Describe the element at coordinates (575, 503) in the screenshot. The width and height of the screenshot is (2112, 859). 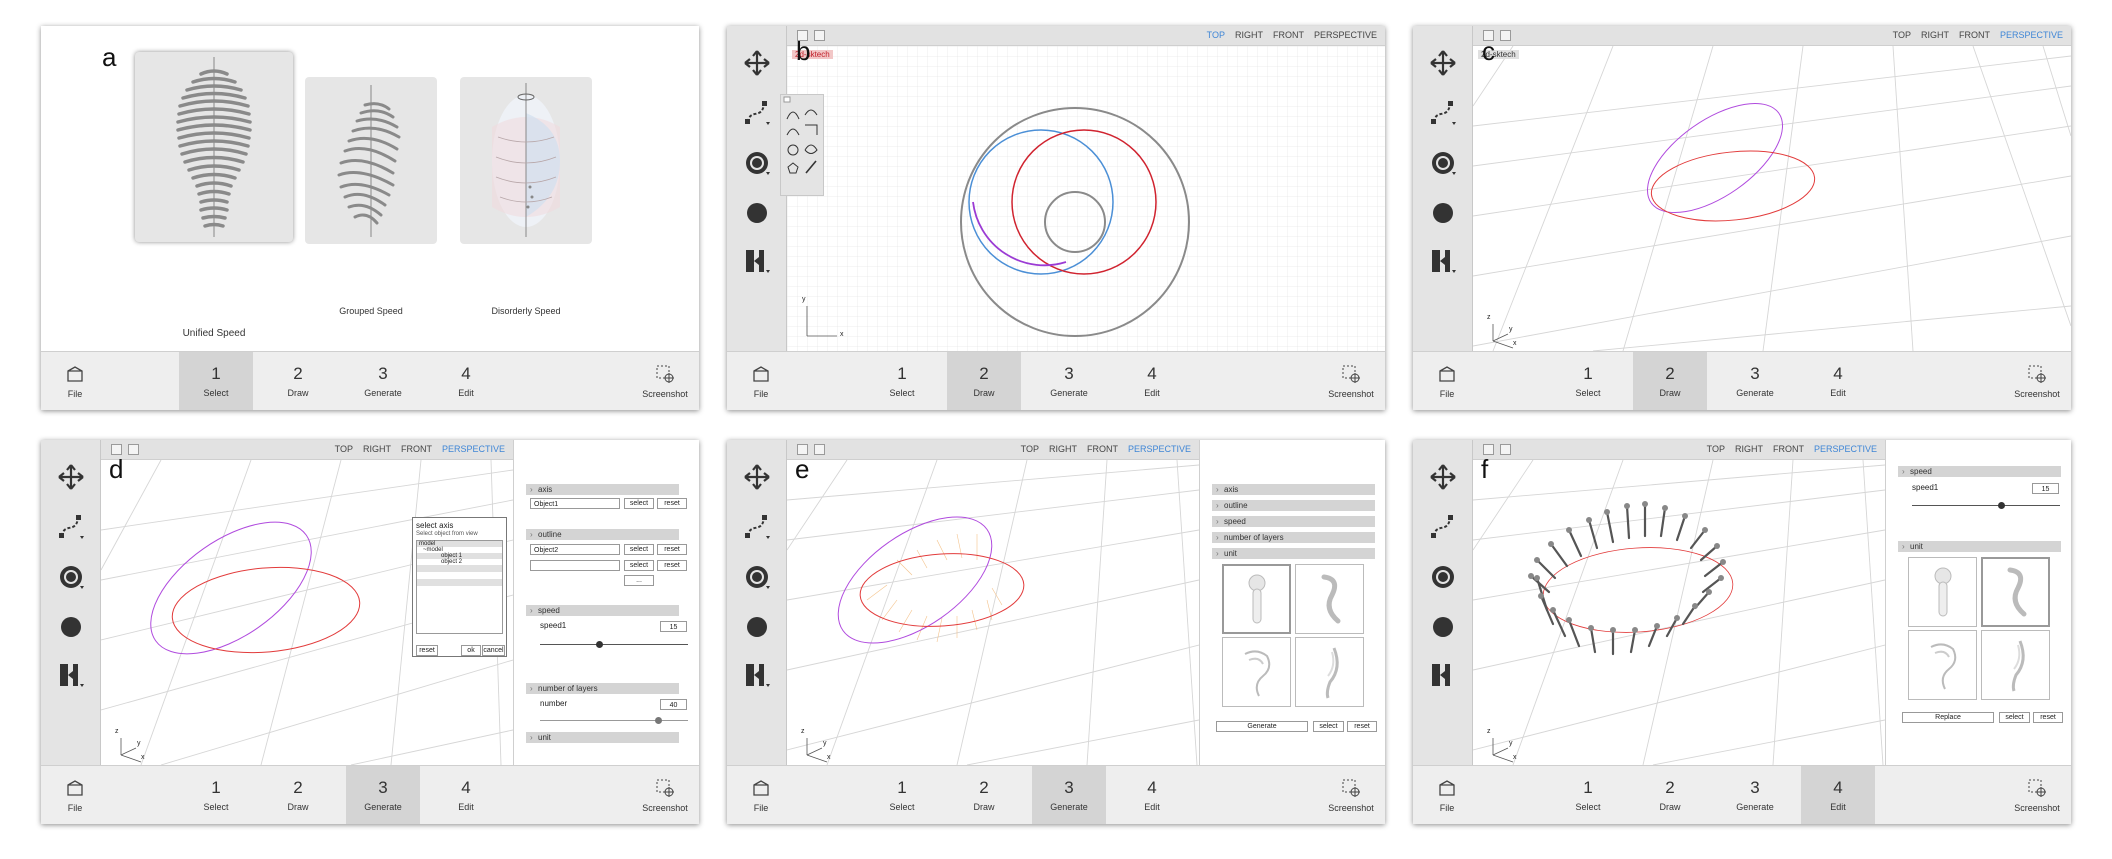
I see `axis-object-field: Object1` at that location.